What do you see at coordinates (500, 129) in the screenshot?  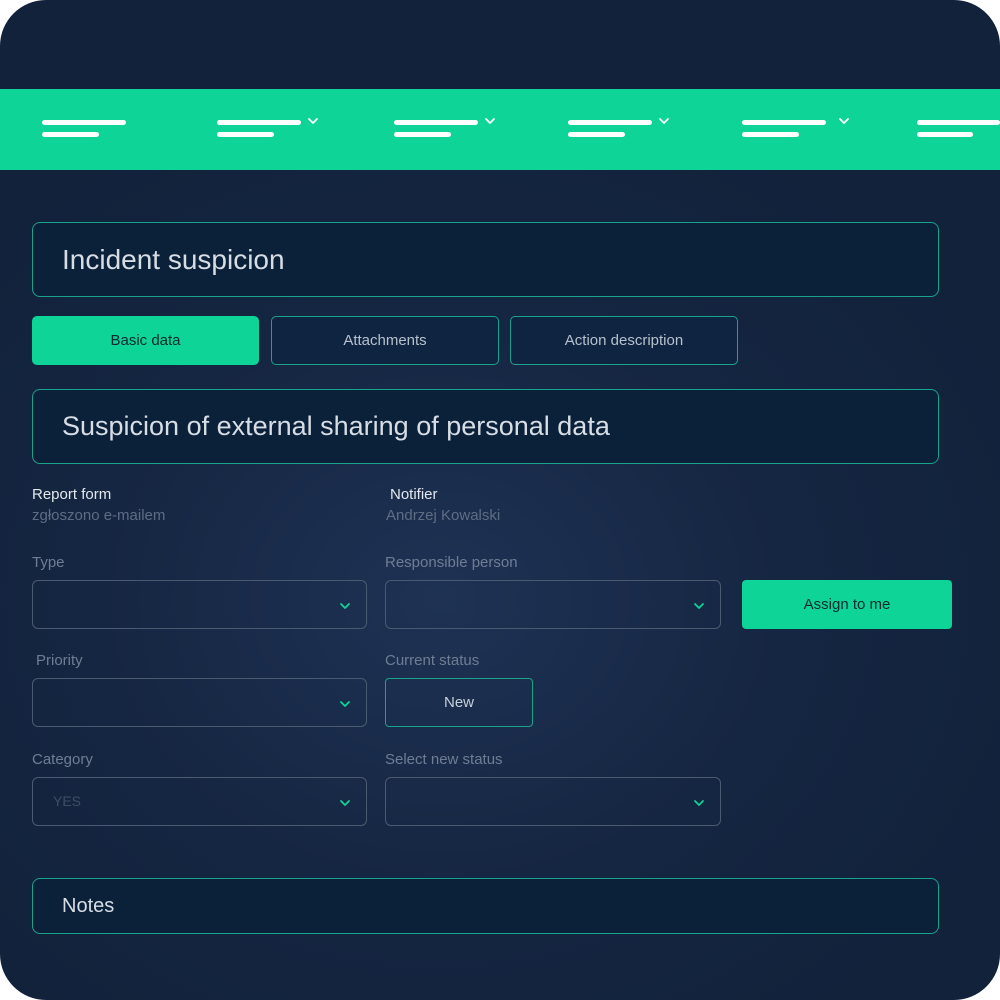 I see `top-nav-bar` at bounding box center [500, 129].